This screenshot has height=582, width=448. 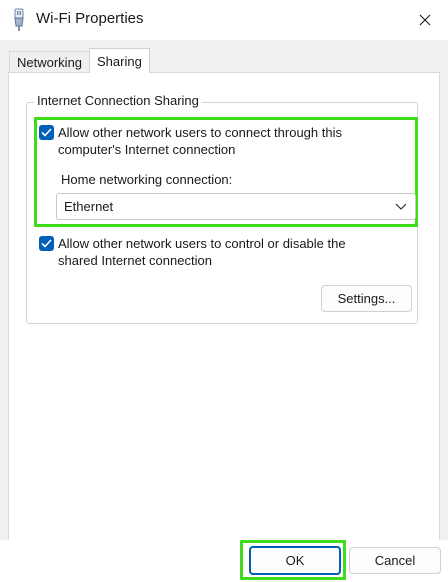 I want to click on allow-control-label-line2: shared Internet connection, so click(x=135, y=260).